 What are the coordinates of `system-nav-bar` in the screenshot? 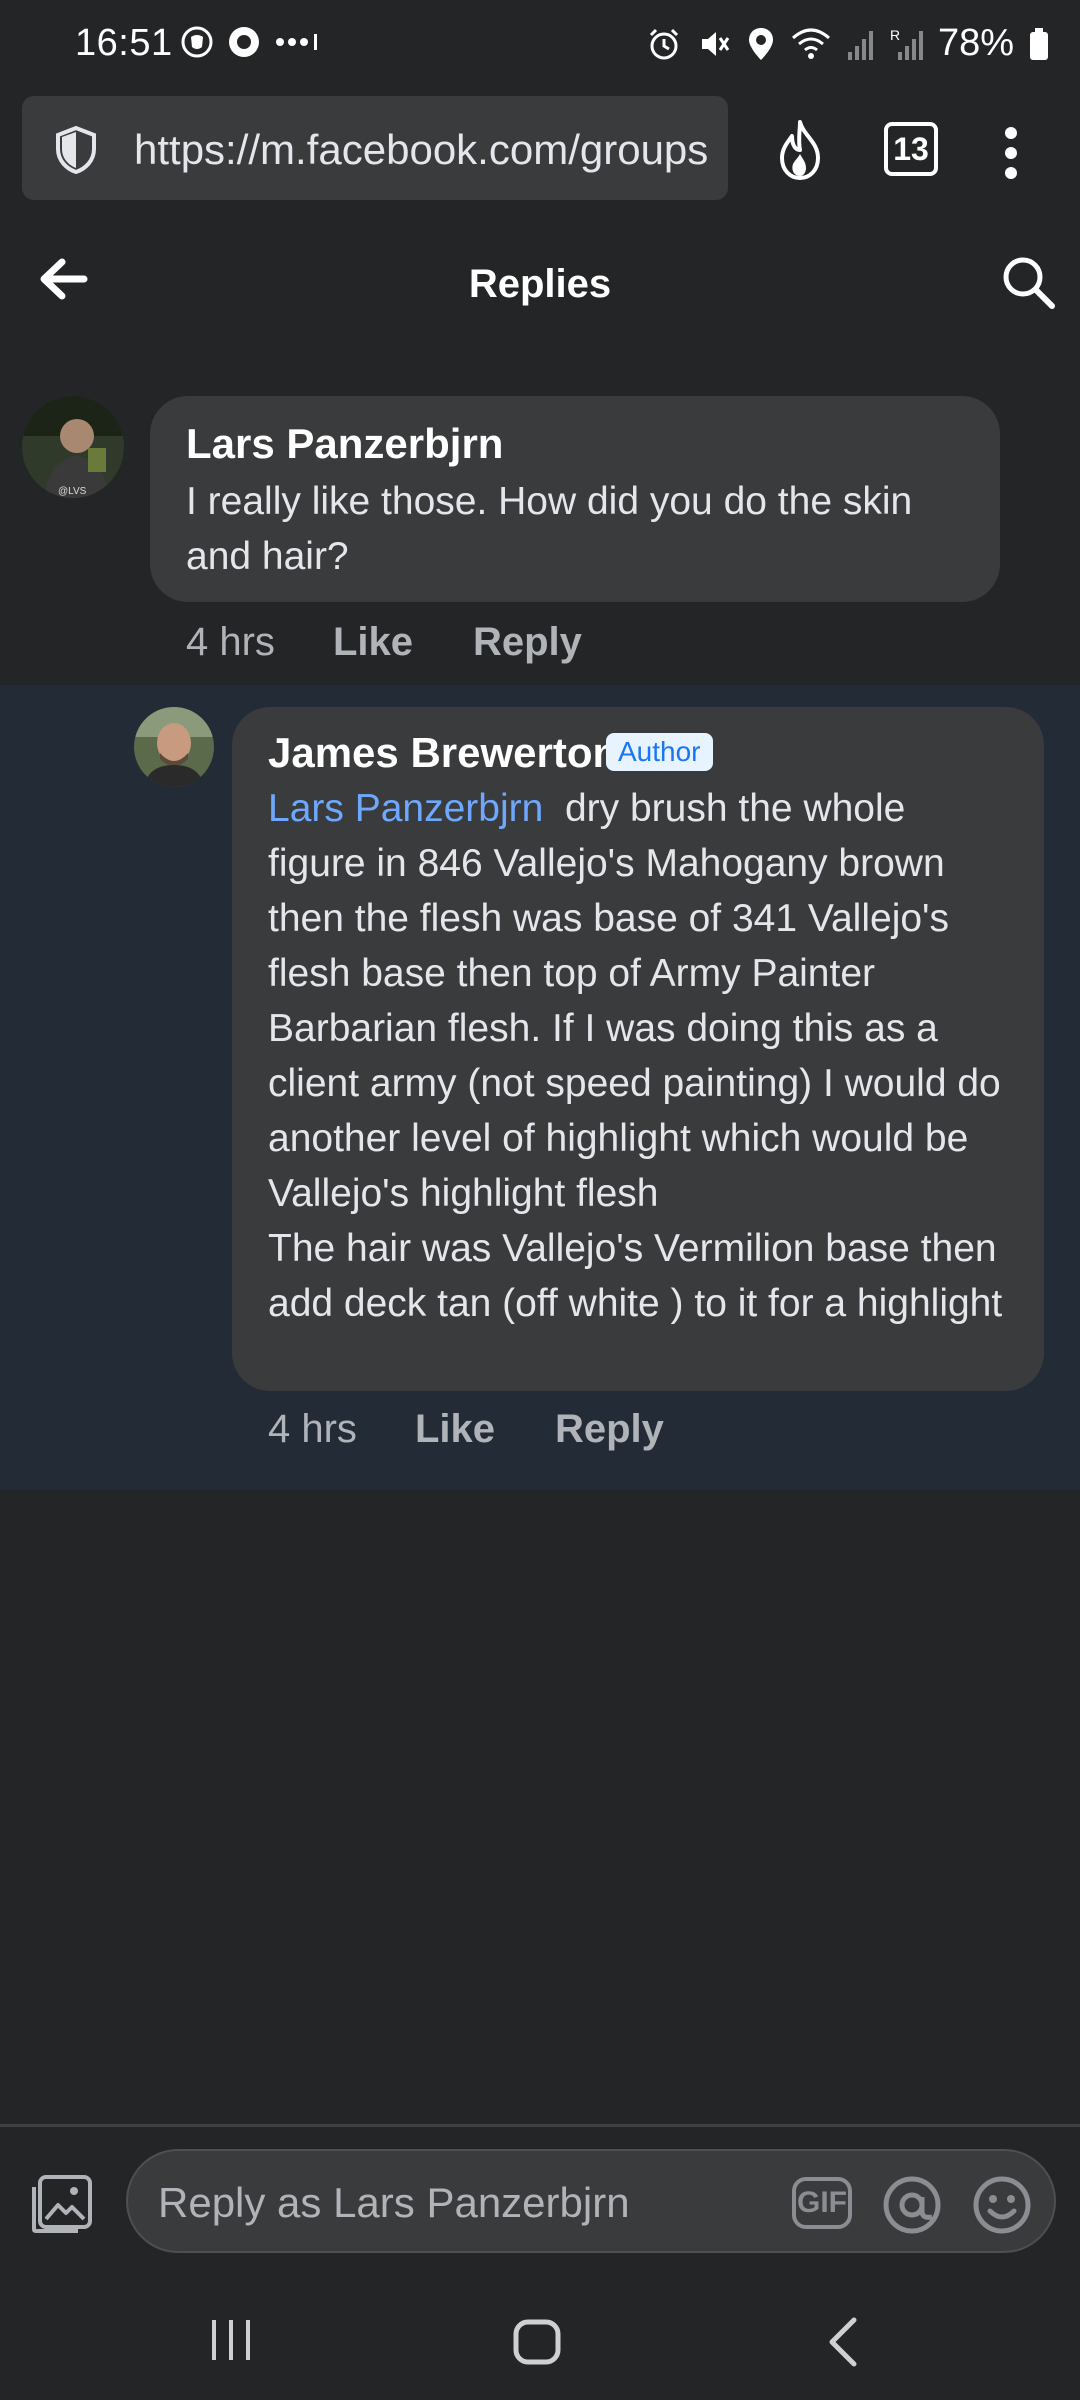 It's located at (540, 2340).